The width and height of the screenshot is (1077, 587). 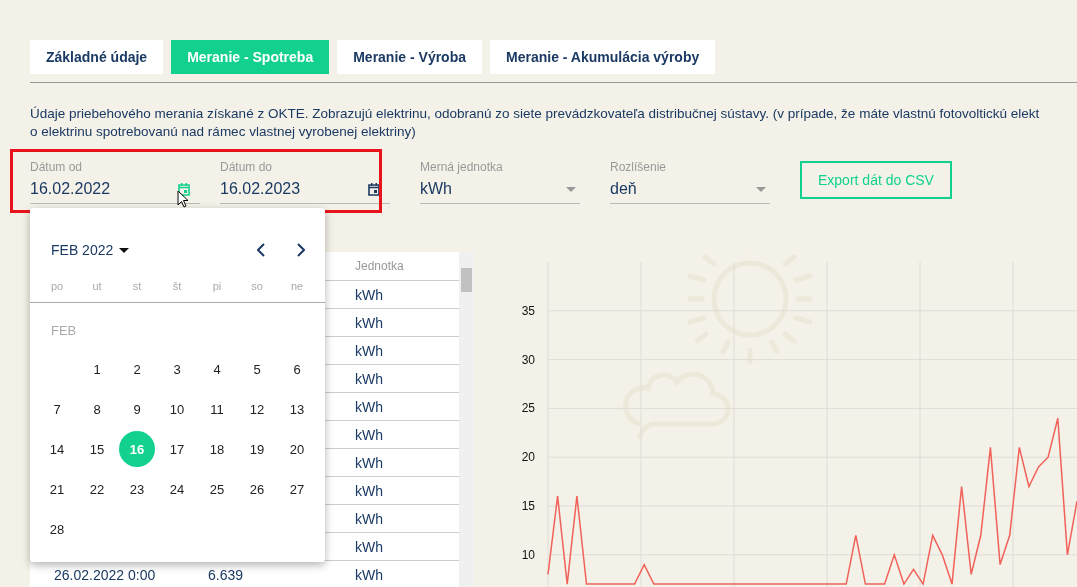 What do you see at coordinates (528, 554) in the screenshot?
I see `y-tick-label: 10` at bounding box center [528, 554].